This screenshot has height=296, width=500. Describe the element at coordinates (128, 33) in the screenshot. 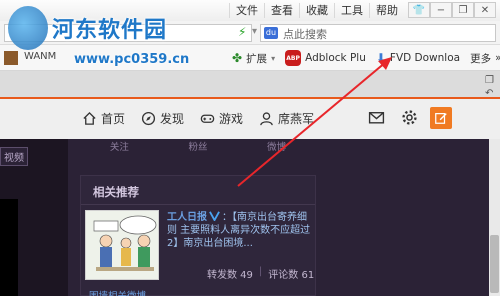

I see `url-input` at that location.